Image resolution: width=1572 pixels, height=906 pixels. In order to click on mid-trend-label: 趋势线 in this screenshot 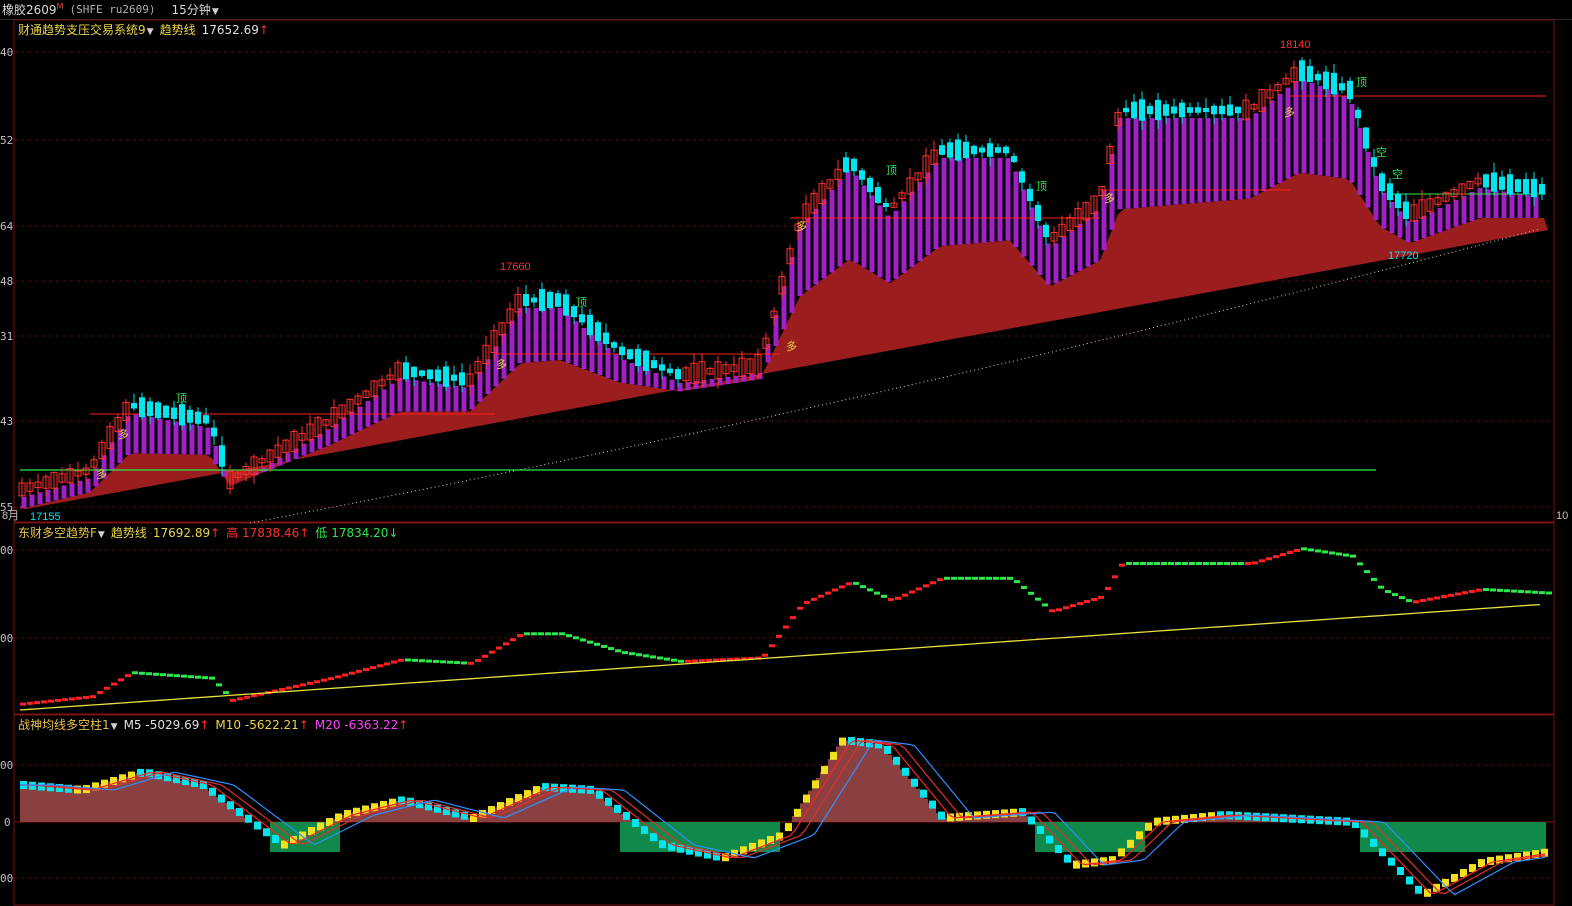, I will do `click(128, 533)`.